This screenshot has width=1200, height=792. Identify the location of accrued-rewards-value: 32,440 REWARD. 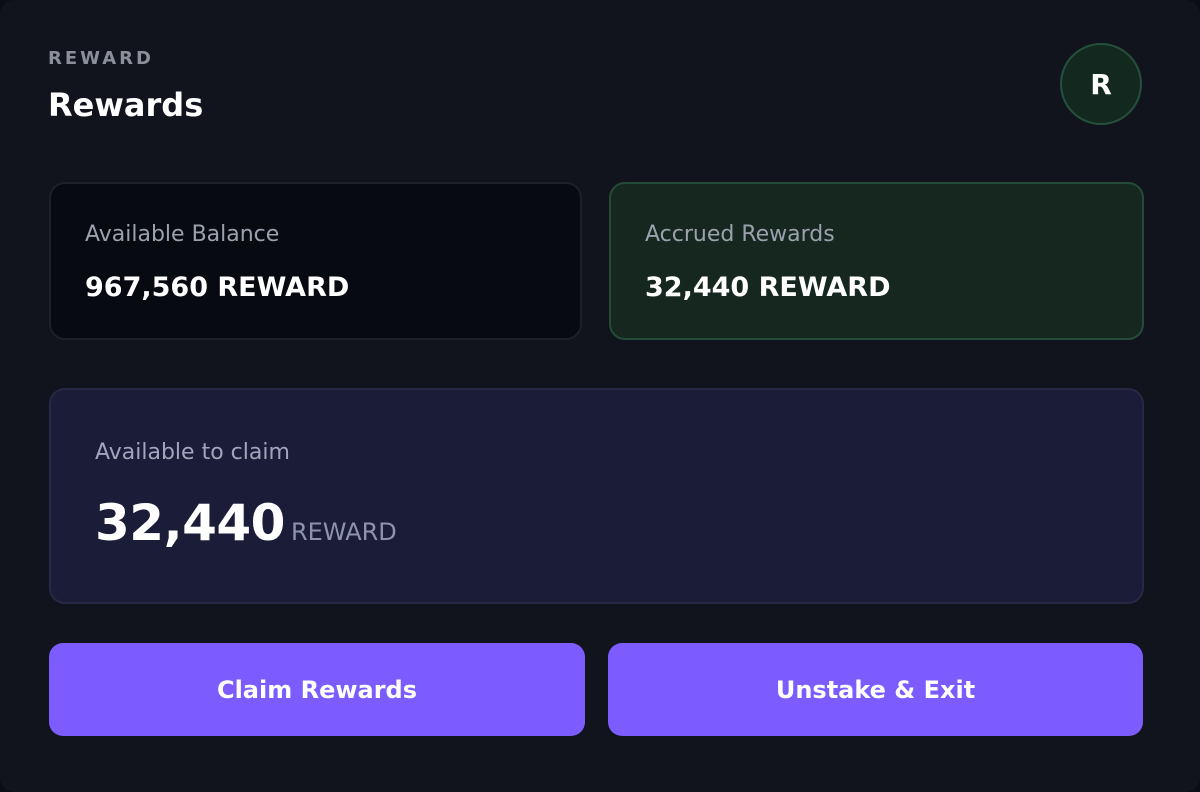
(768, 287).